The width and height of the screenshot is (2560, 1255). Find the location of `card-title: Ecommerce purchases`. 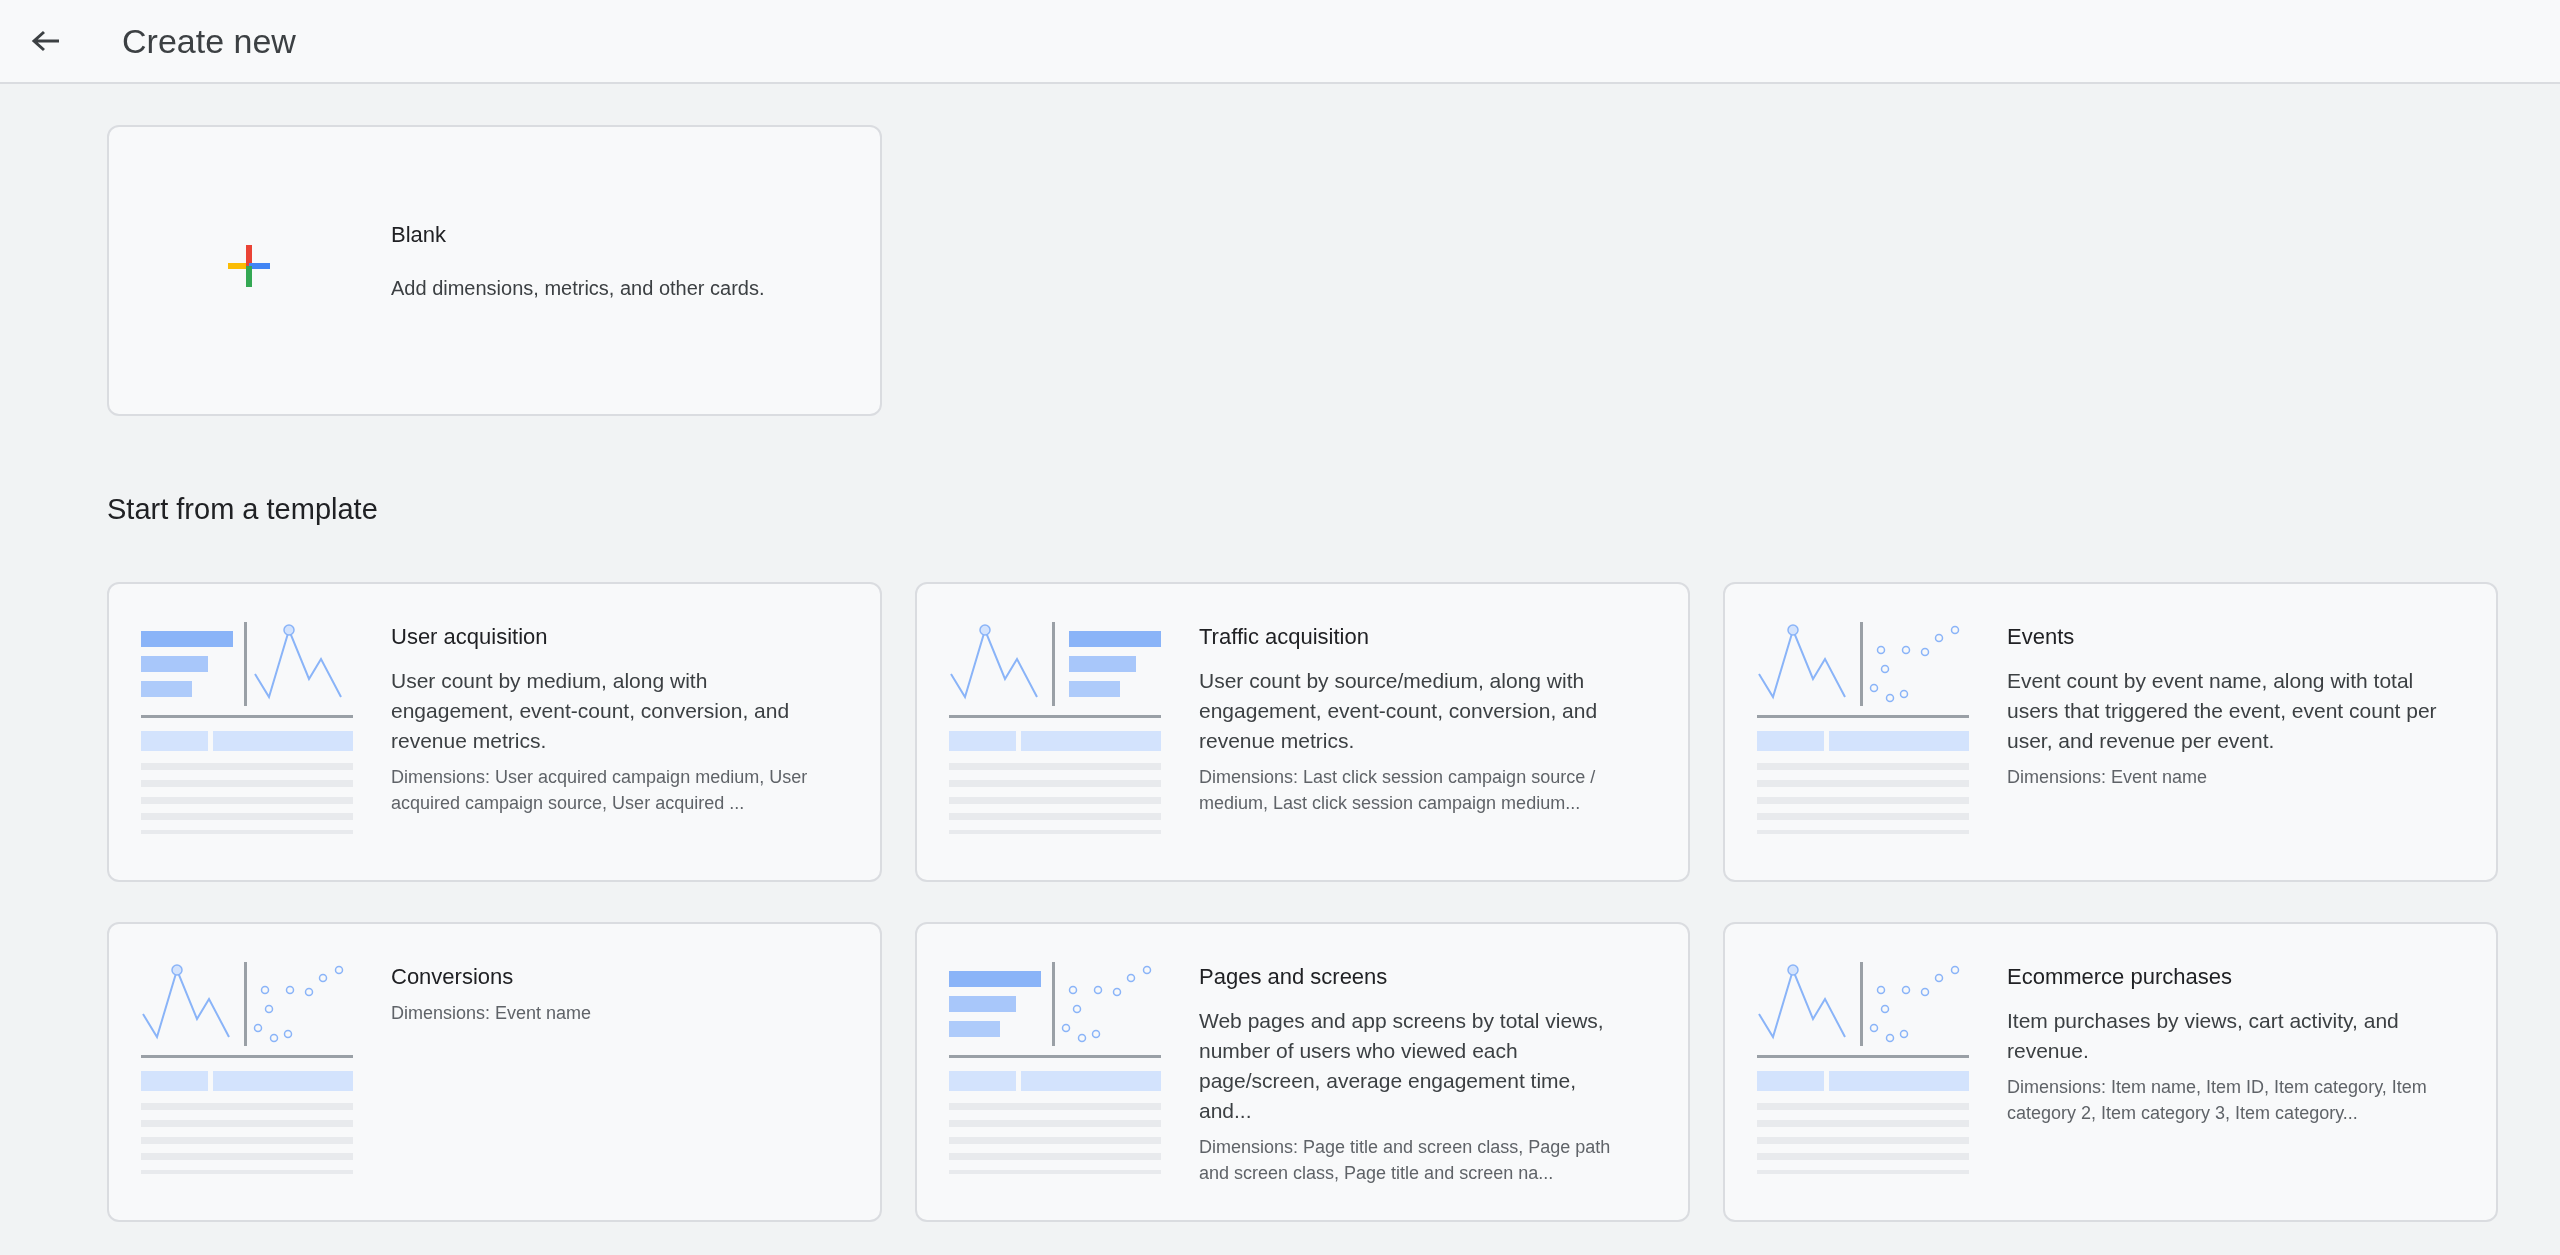

card-title: Ecommerce purchases is located at coordinates (2120, 976).